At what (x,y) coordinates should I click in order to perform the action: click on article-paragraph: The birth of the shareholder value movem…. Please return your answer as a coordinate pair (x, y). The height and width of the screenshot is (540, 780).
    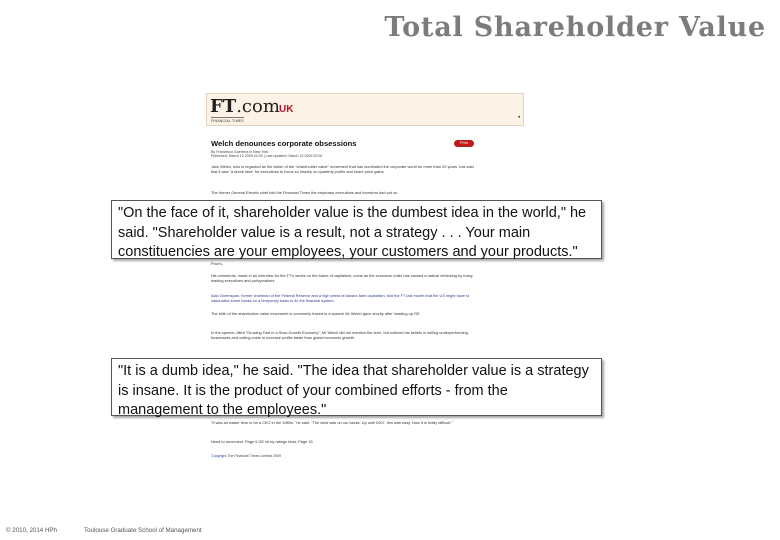
    Looking at the image, I should click on (316, 313).